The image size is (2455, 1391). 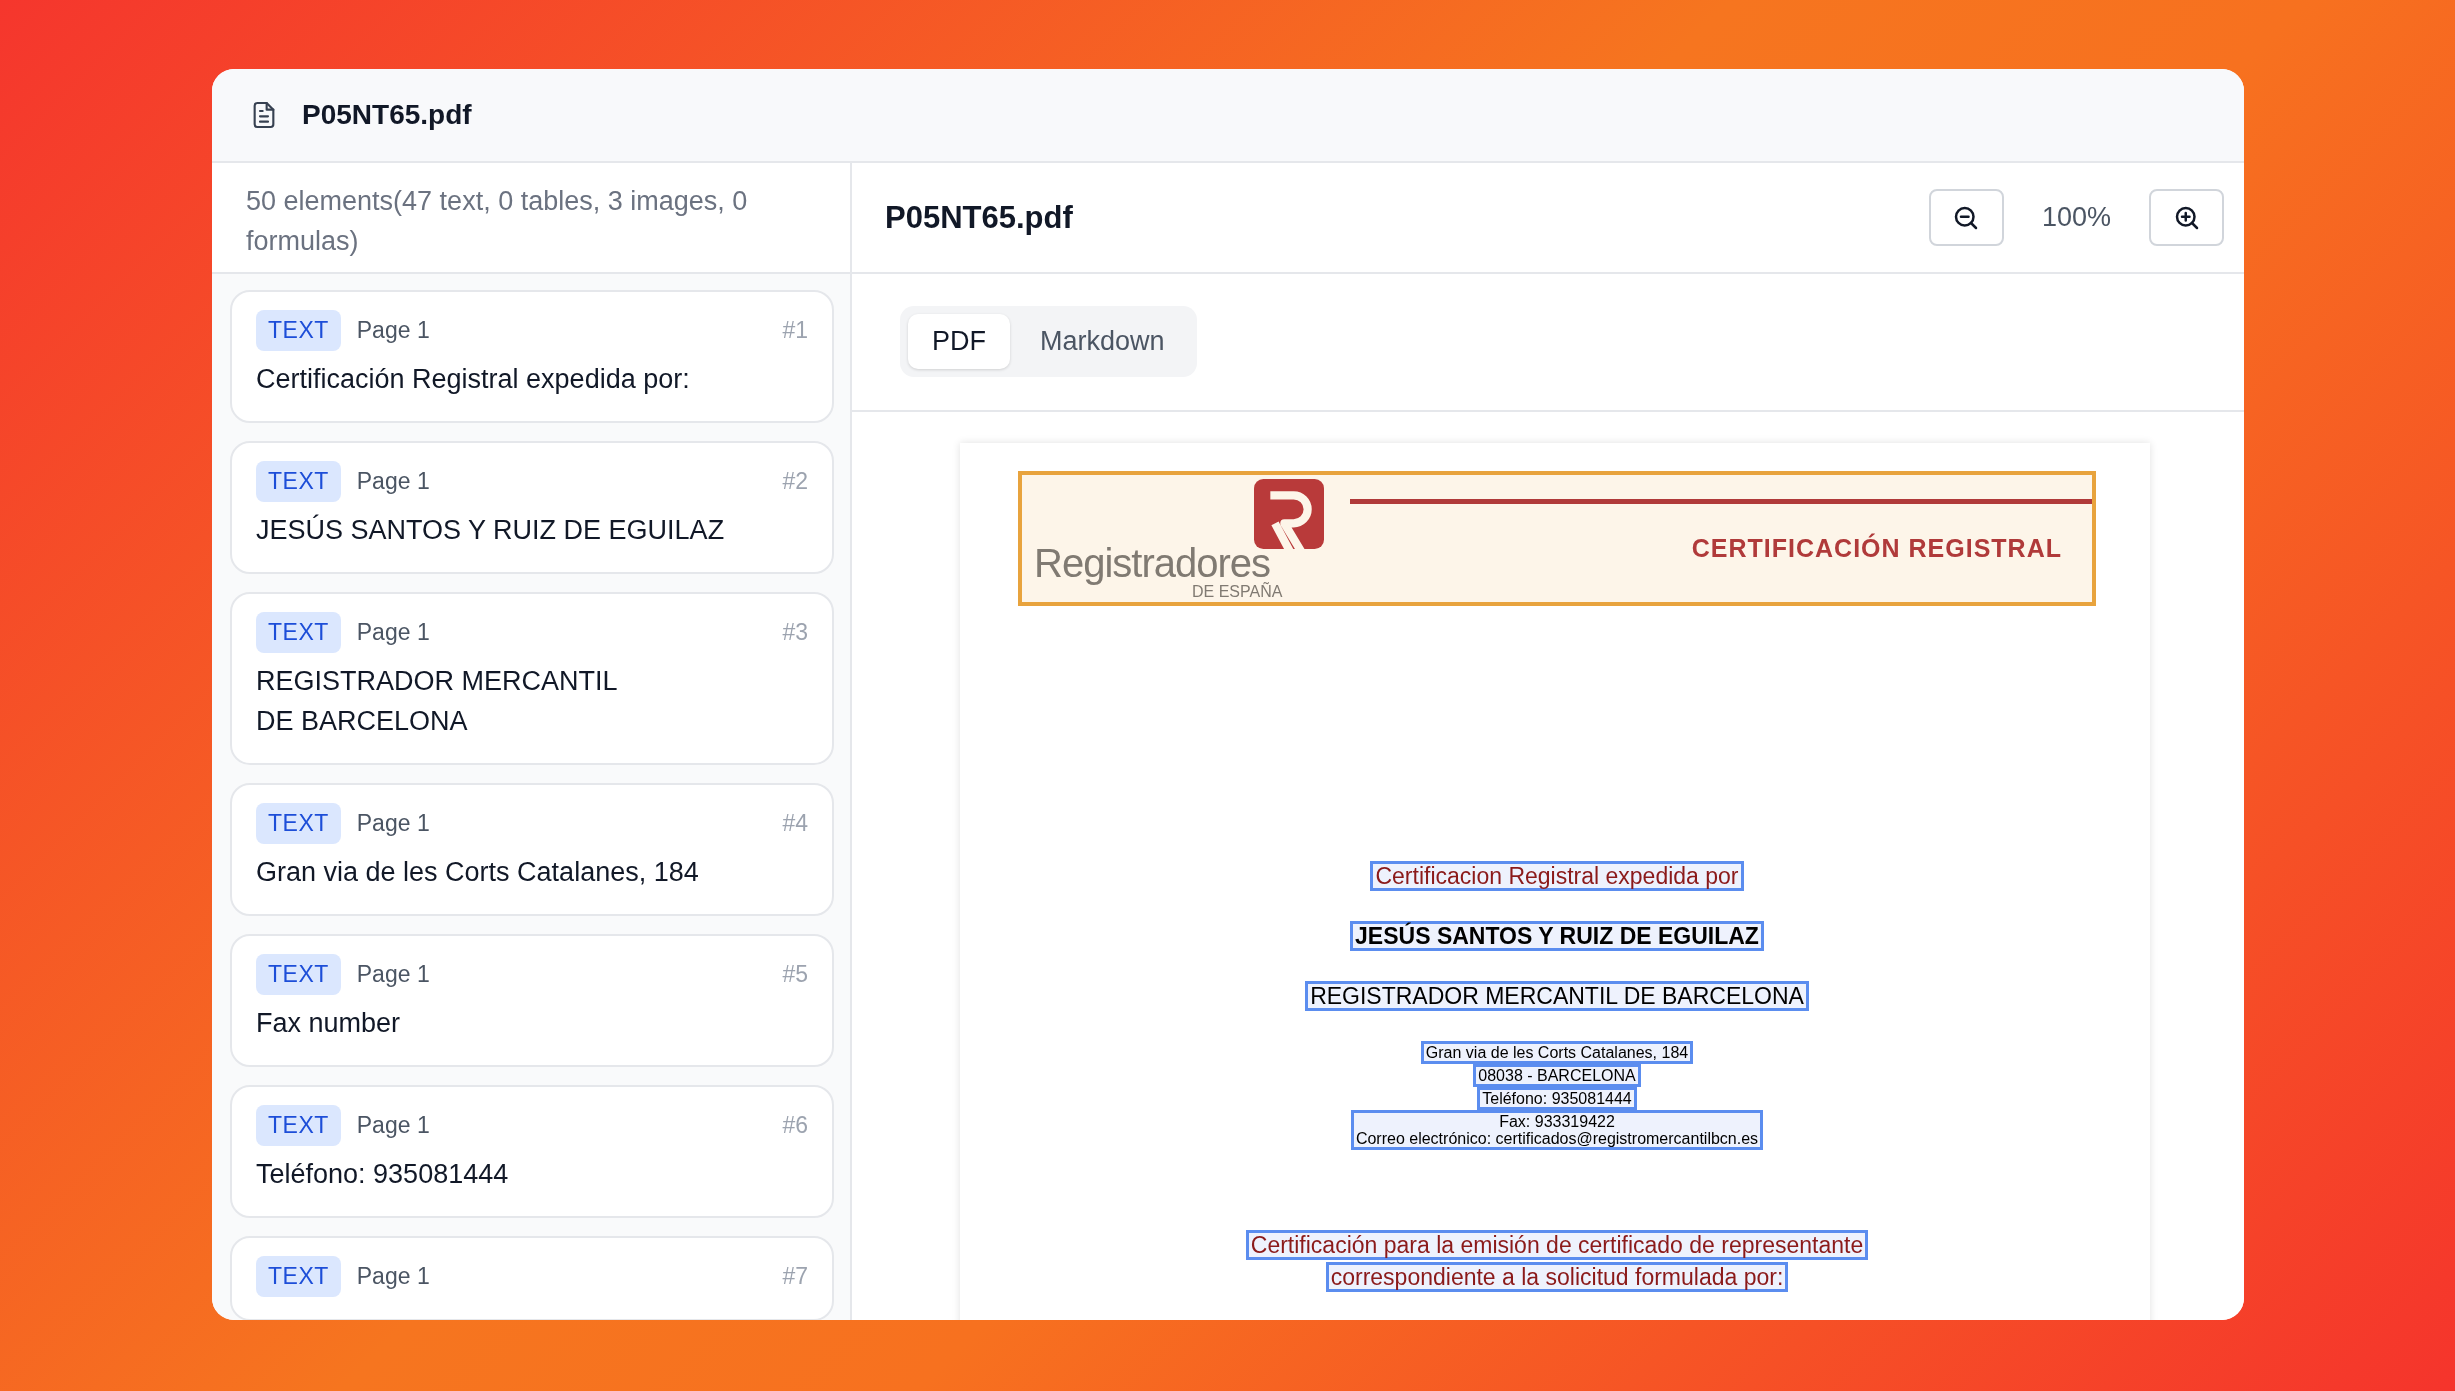 I want to click on highlighted-text-block: Gran via de les Corts Catalanes, 184, so click(x=1557, y=1052).